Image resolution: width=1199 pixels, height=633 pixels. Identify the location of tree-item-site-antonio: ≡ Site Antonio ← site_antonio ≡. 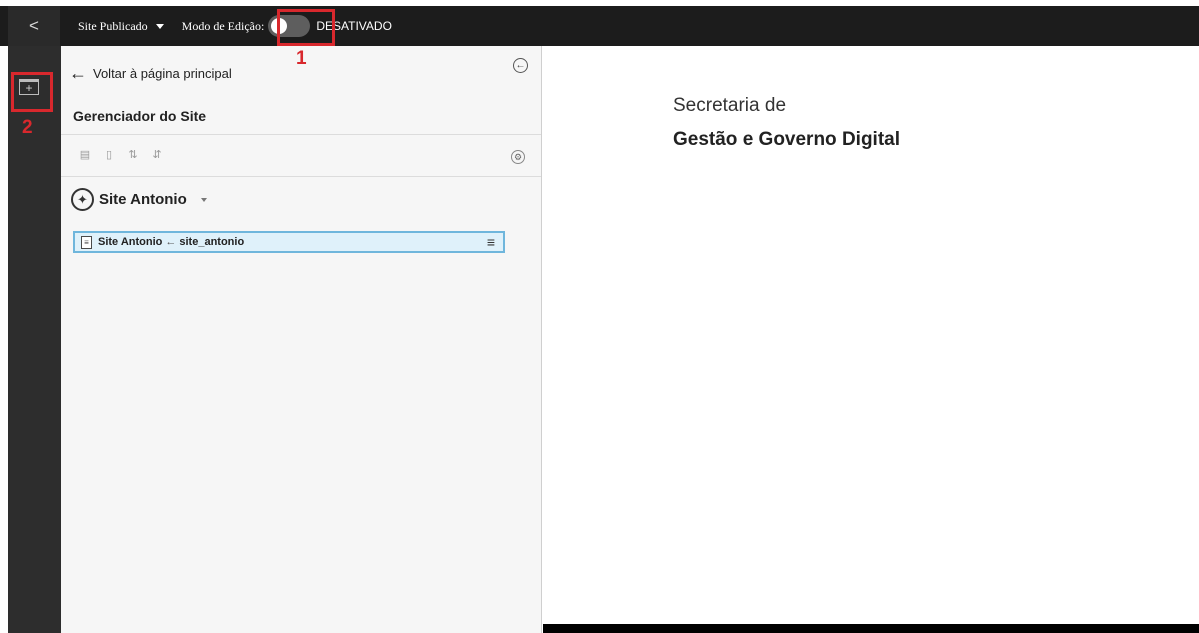
(289, 242).